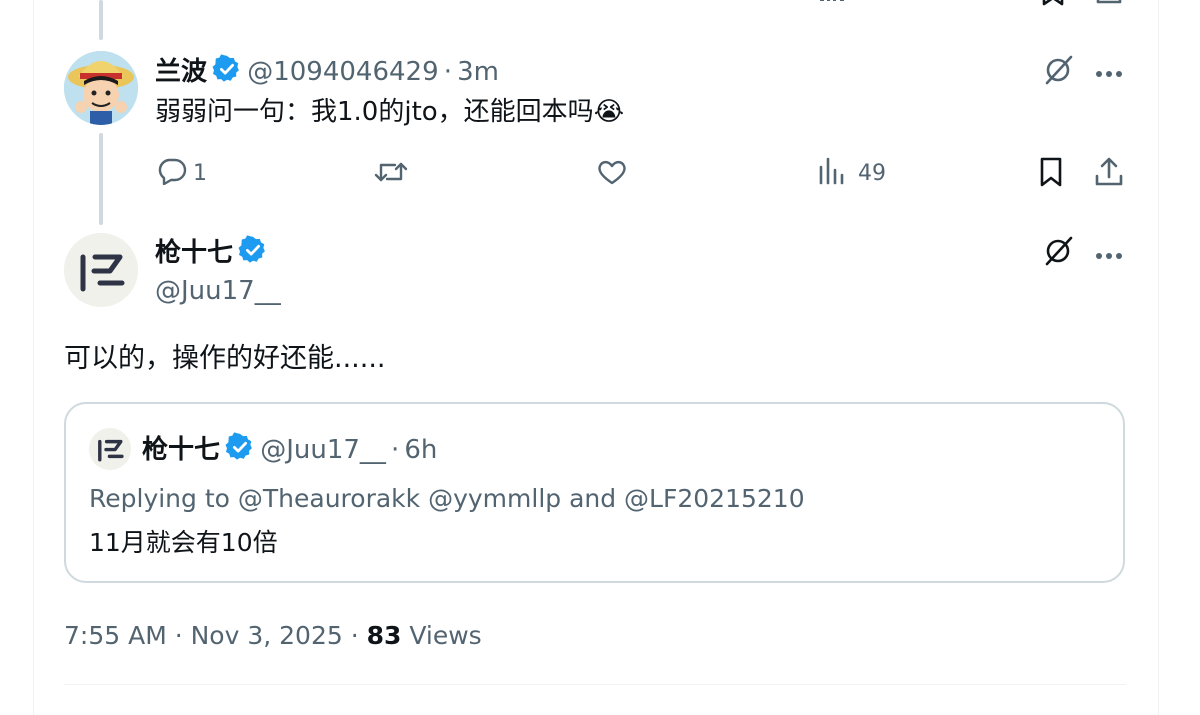 The image size is (1200, 715). What do you see at coordinates (323, 450) in the screenshot?
I see `quoted-handle: @Juu17__` at bounding box center [323, 450].